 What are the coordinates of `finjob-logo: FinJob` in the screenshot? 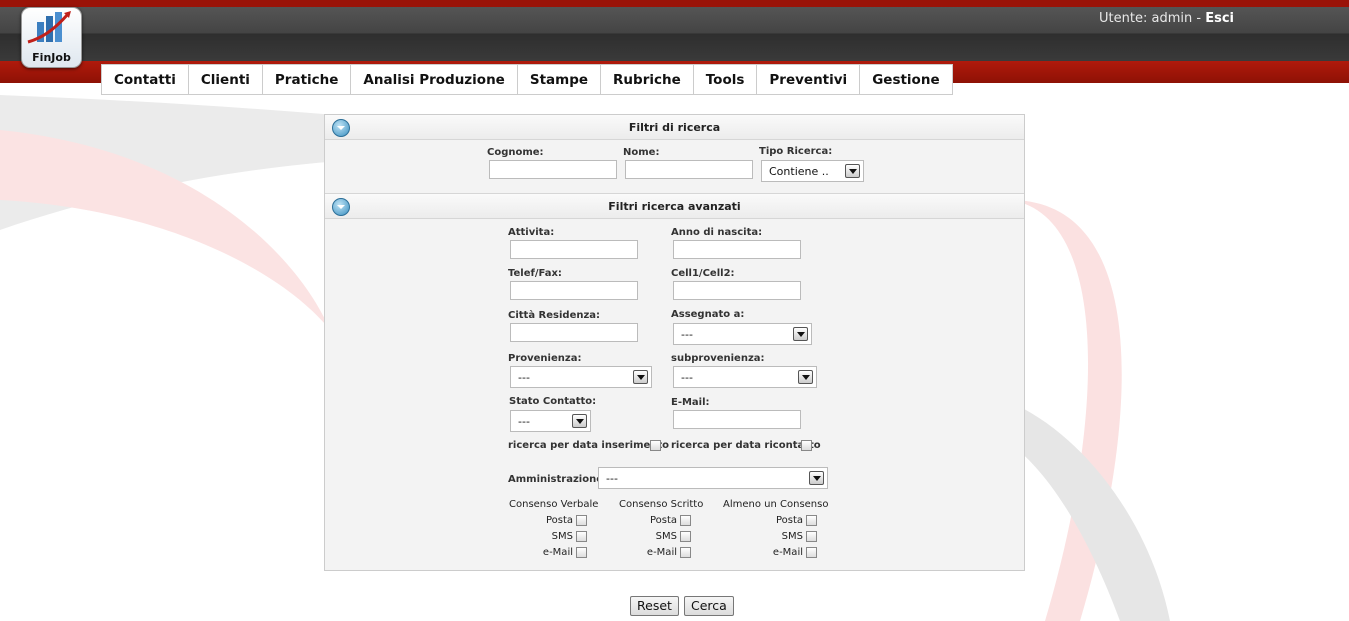 It's located at (51, 37).